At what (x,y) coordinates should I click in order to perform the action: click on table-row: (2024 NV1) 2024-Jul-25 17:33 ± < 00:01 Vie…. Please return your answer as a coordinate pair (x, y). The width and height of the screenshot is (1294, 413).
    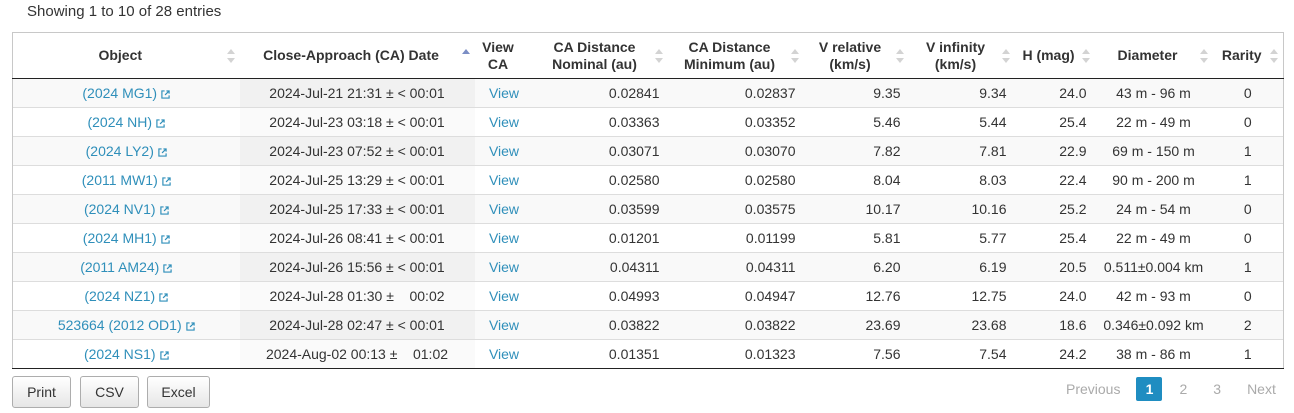
    Looking at the image, I should click on (648, 209).